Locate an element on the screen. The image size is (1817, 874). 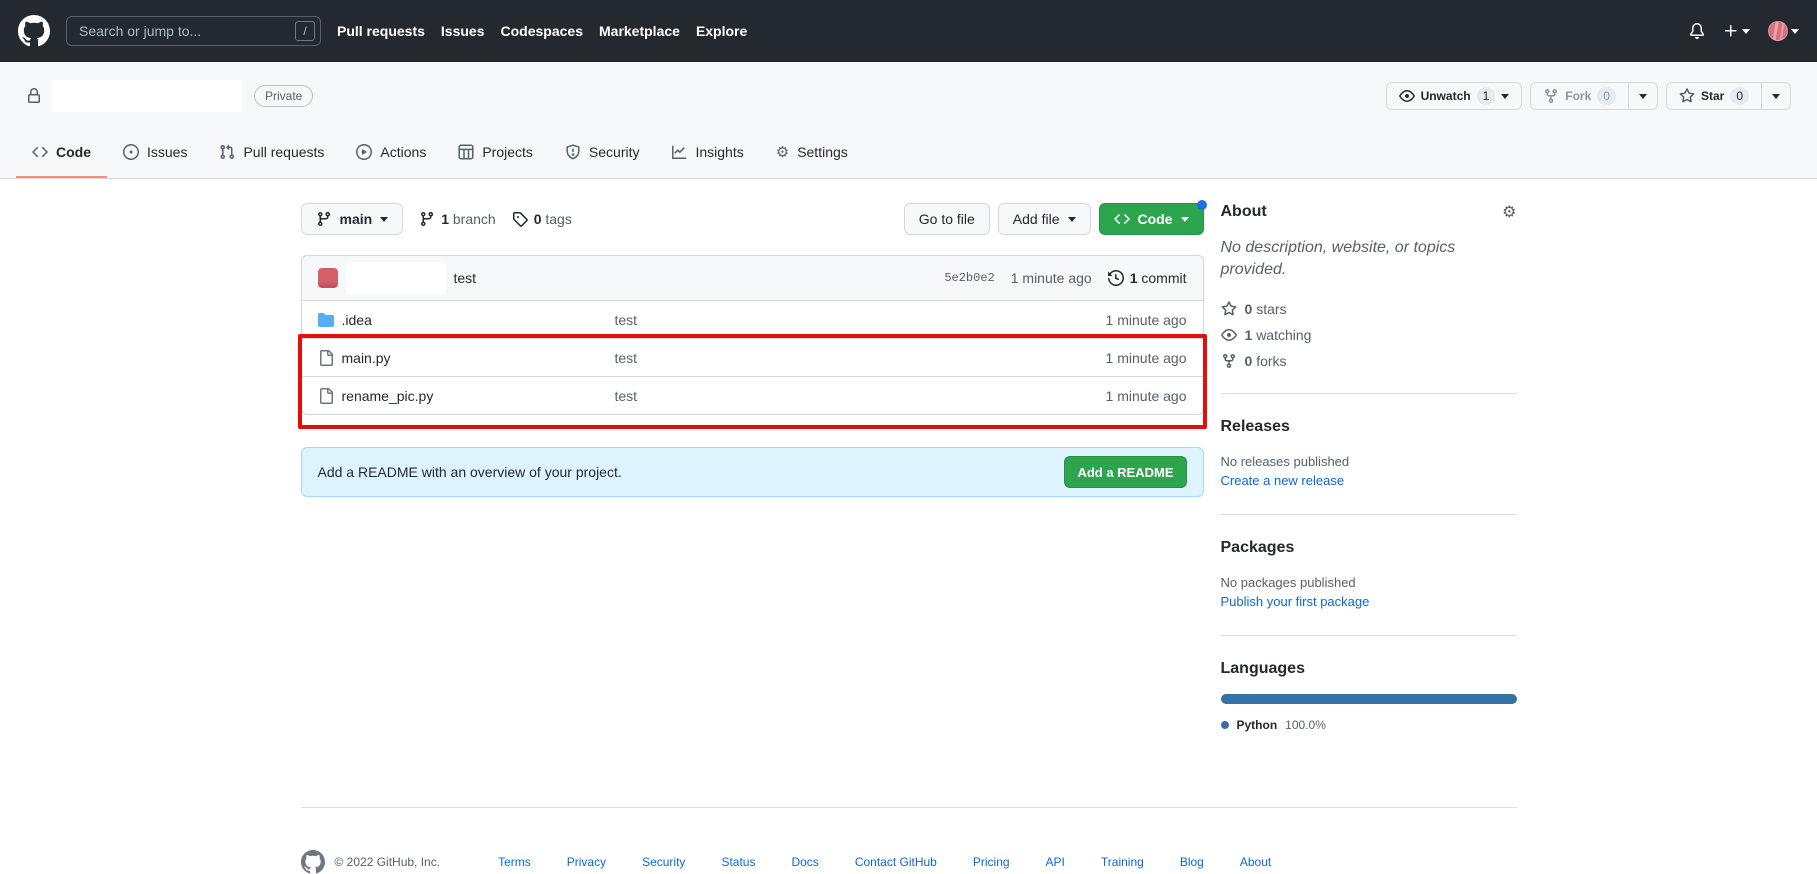
user-menu is located at coordinates (1783, 31).